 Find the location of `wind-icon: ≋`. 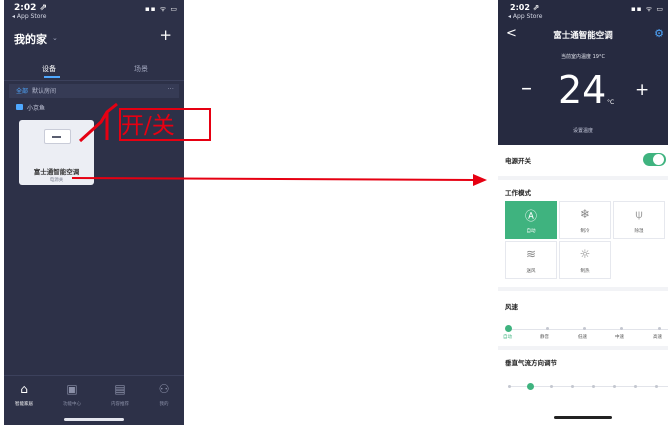

wind-icon: ≋ is located at coordinates (531, 254).